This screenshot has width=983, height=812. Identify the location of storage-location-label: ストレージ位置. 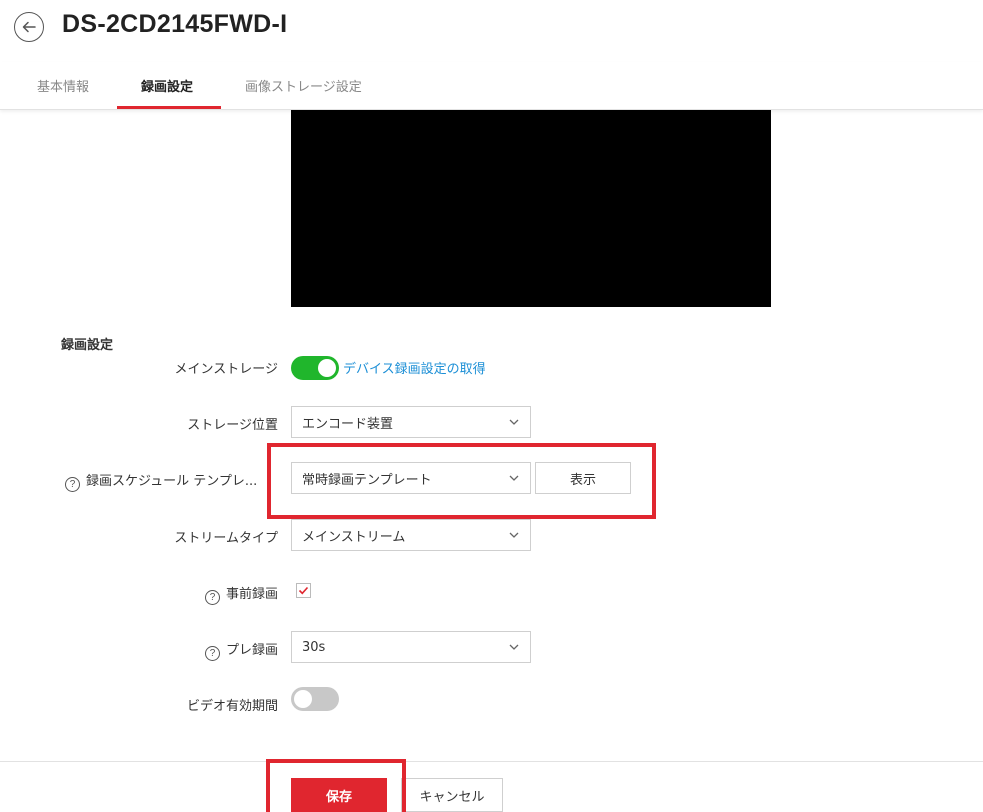
(232, 425).